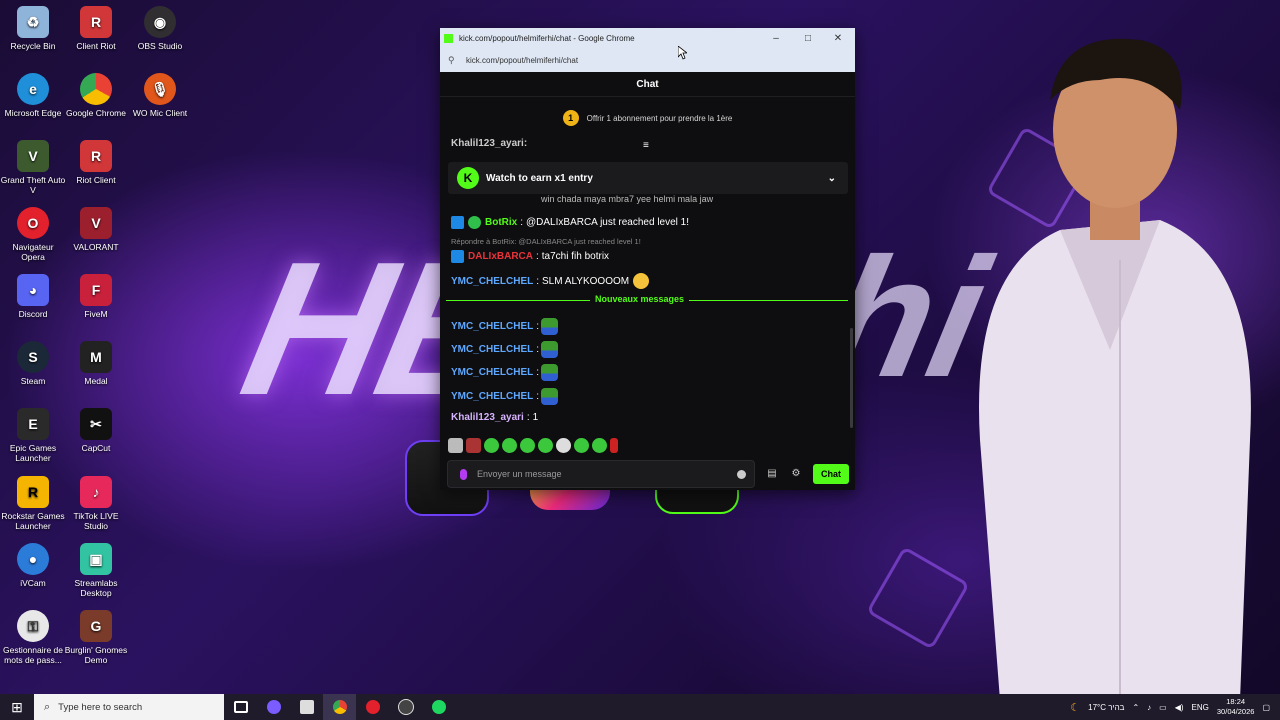  I want to click on address-bar: ⚲ kick.com/popout/helmiferhi/chat, so click(647, 60).